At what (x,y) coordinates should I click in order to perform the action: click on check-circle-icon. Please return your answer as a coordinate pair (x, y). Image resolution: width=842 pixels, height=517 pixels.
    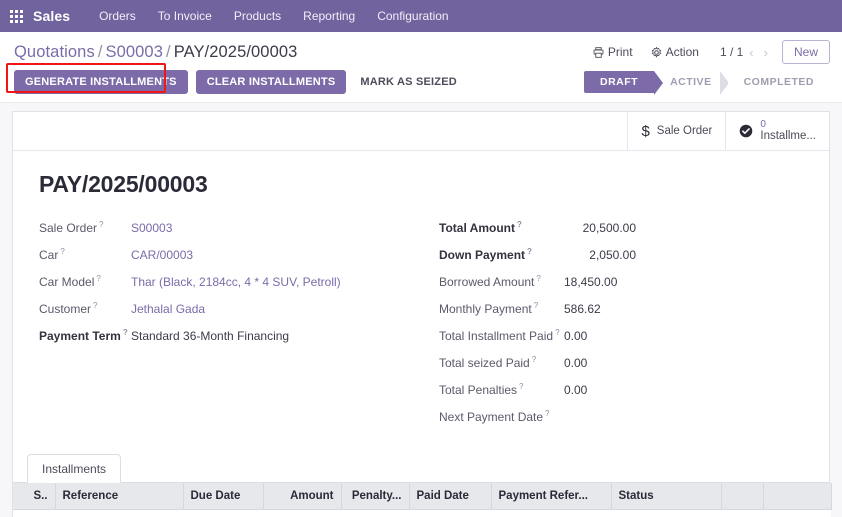
    Looking at the image, I should click on (746, 131).